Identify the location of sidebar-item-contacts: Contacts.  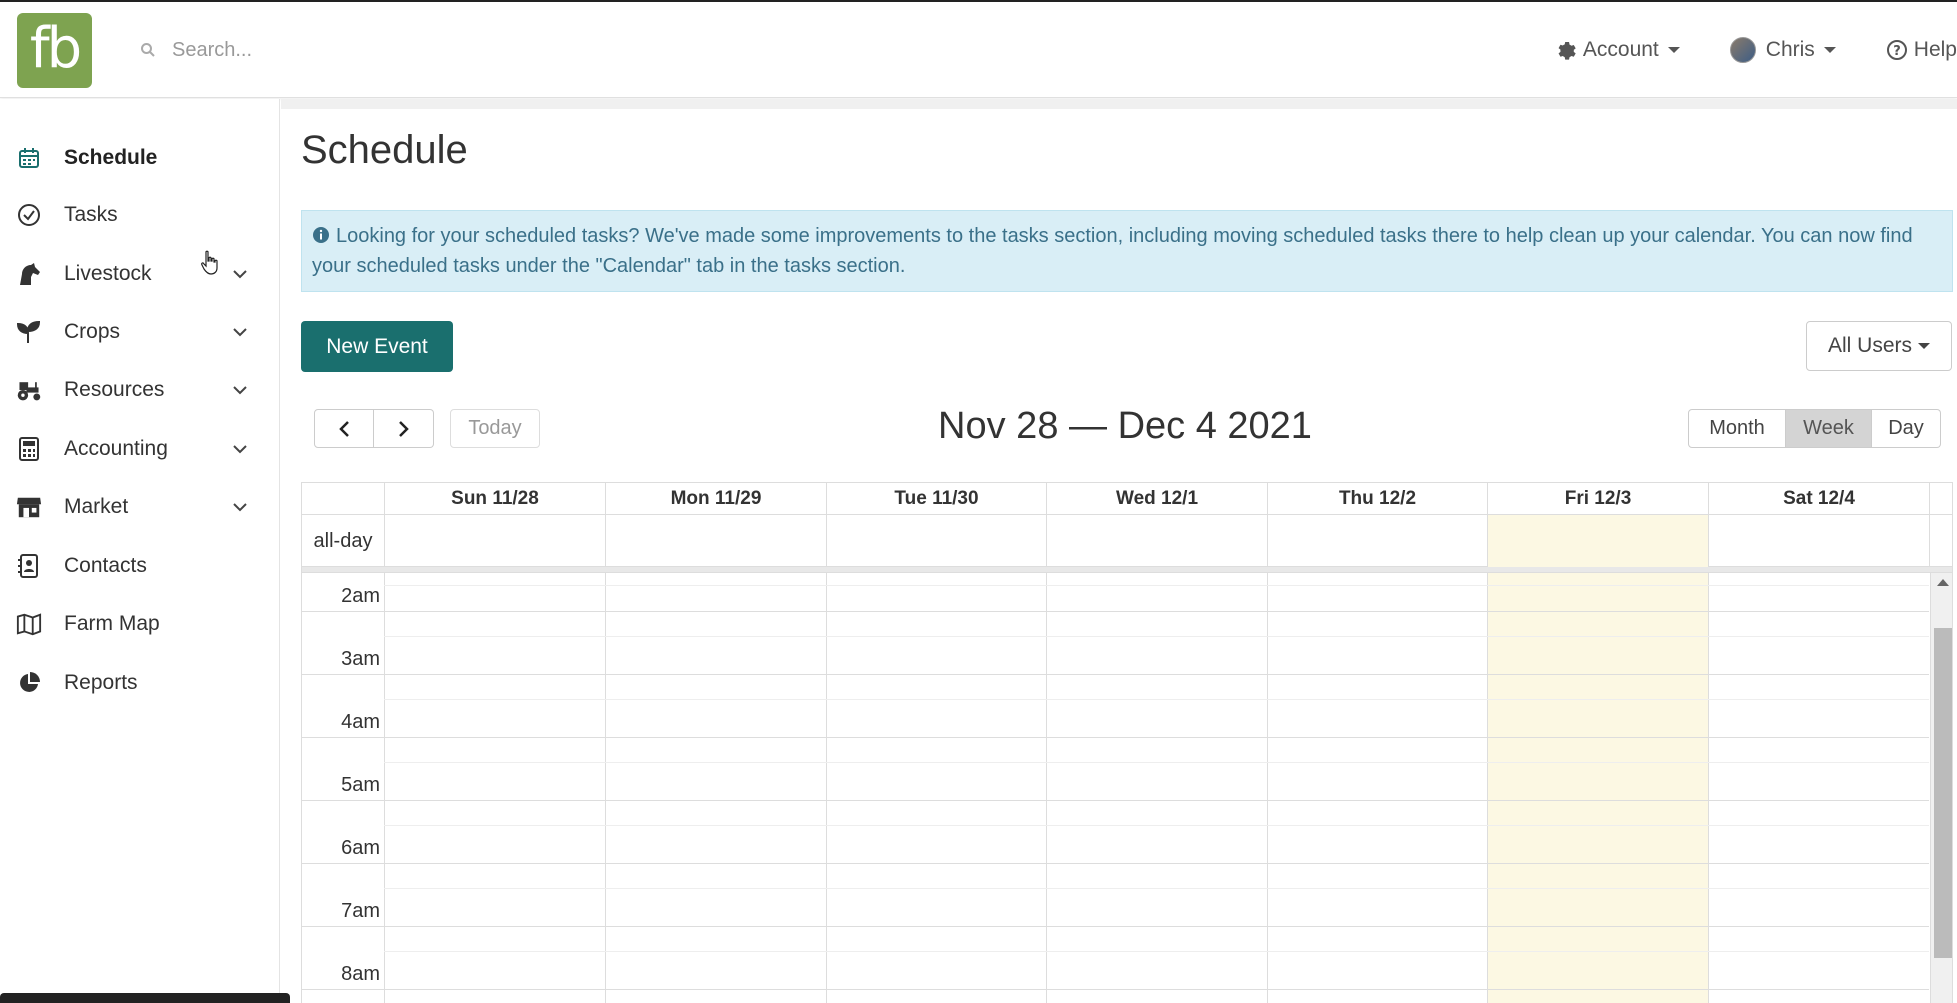
(140, 566).